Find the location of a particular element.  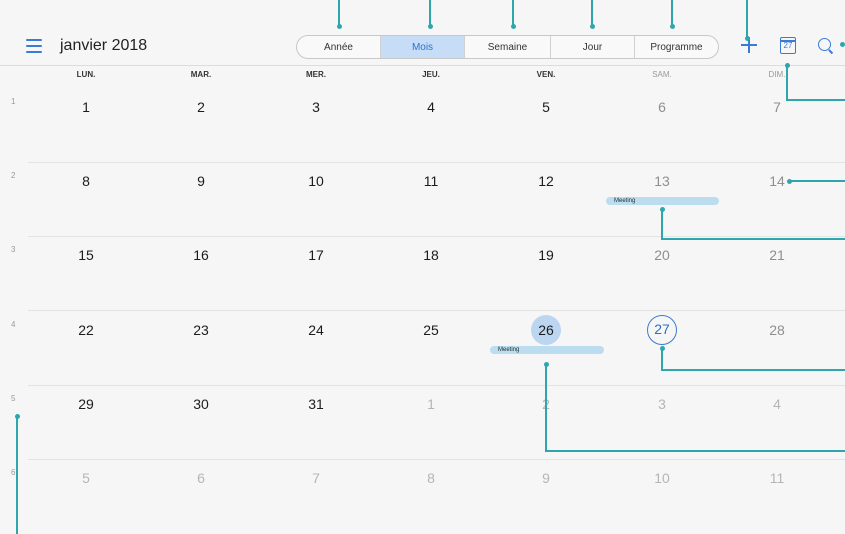

day-cell: 12 is located at coordinates (546, 181).